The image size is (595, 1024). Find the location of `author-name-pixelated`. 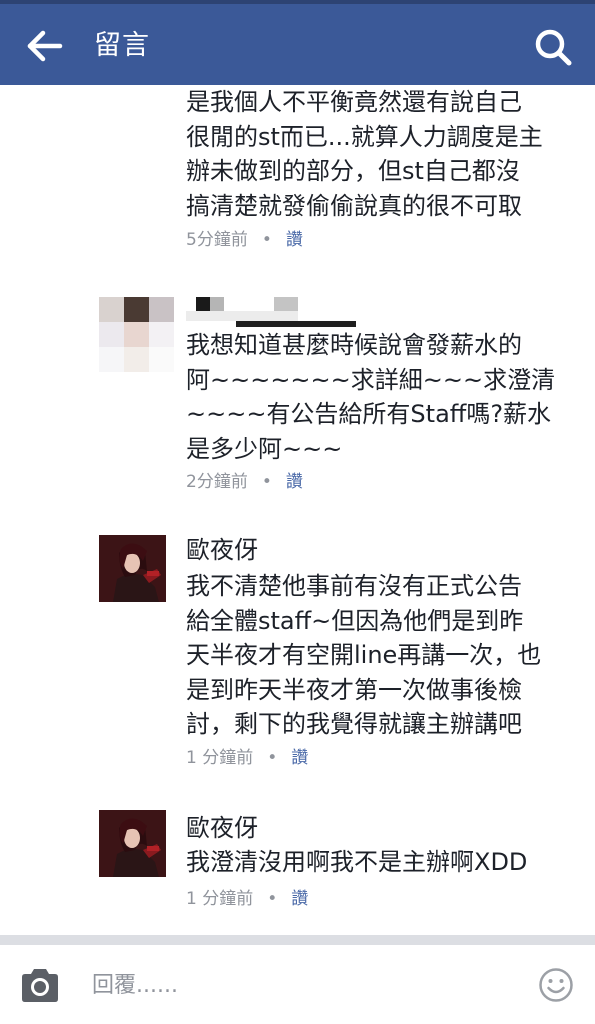

author-name-pixelated is located at coordinates (271, 312).